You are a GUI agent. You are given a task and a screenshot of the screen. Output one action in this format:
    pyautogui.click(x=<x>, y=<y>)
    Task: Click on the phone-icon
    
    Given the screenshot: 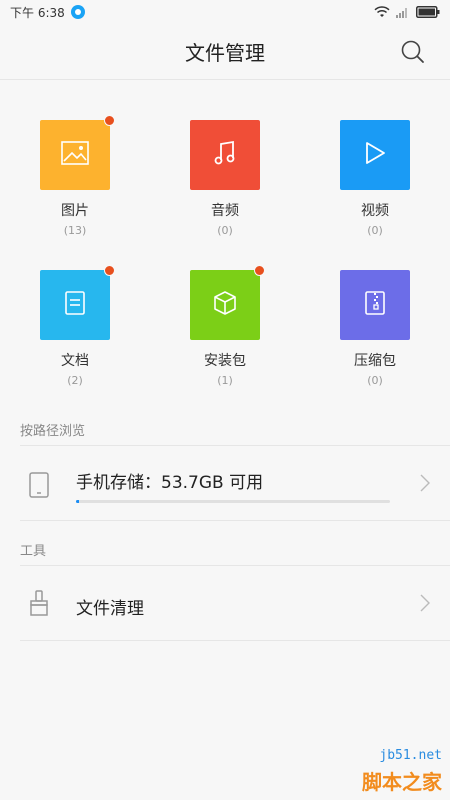 What is the action you would take?
    pyautogui.click(x=39, y=485)
    